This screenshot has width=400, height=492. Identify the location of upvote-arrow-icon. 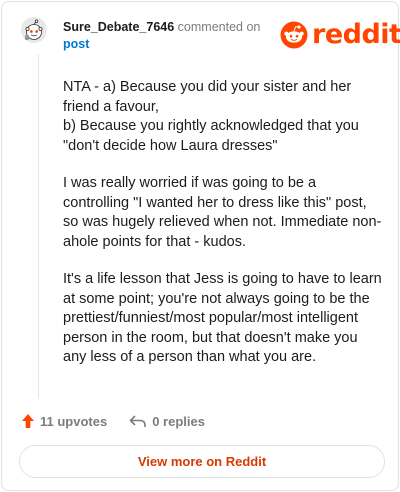
(28, 421).